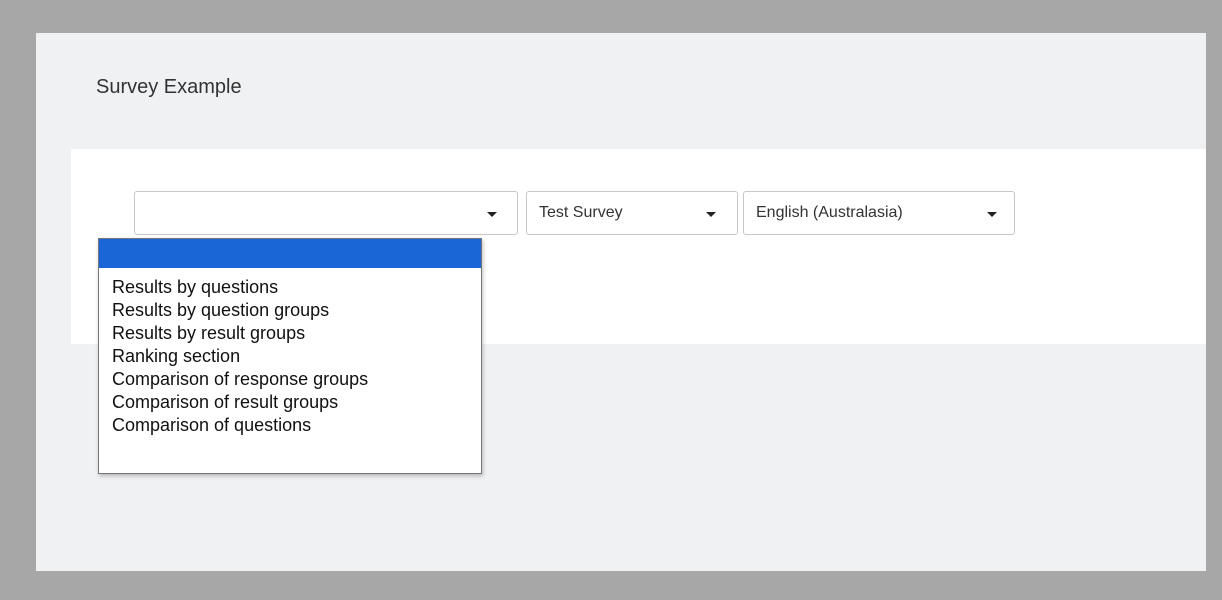 This screenshot has height=600, width=1222. Describe the element at coordinates (290, 402) in the screenshot. I see `dropdown-option-comparison-of-result-groups: Comparison of result groups` at that location.